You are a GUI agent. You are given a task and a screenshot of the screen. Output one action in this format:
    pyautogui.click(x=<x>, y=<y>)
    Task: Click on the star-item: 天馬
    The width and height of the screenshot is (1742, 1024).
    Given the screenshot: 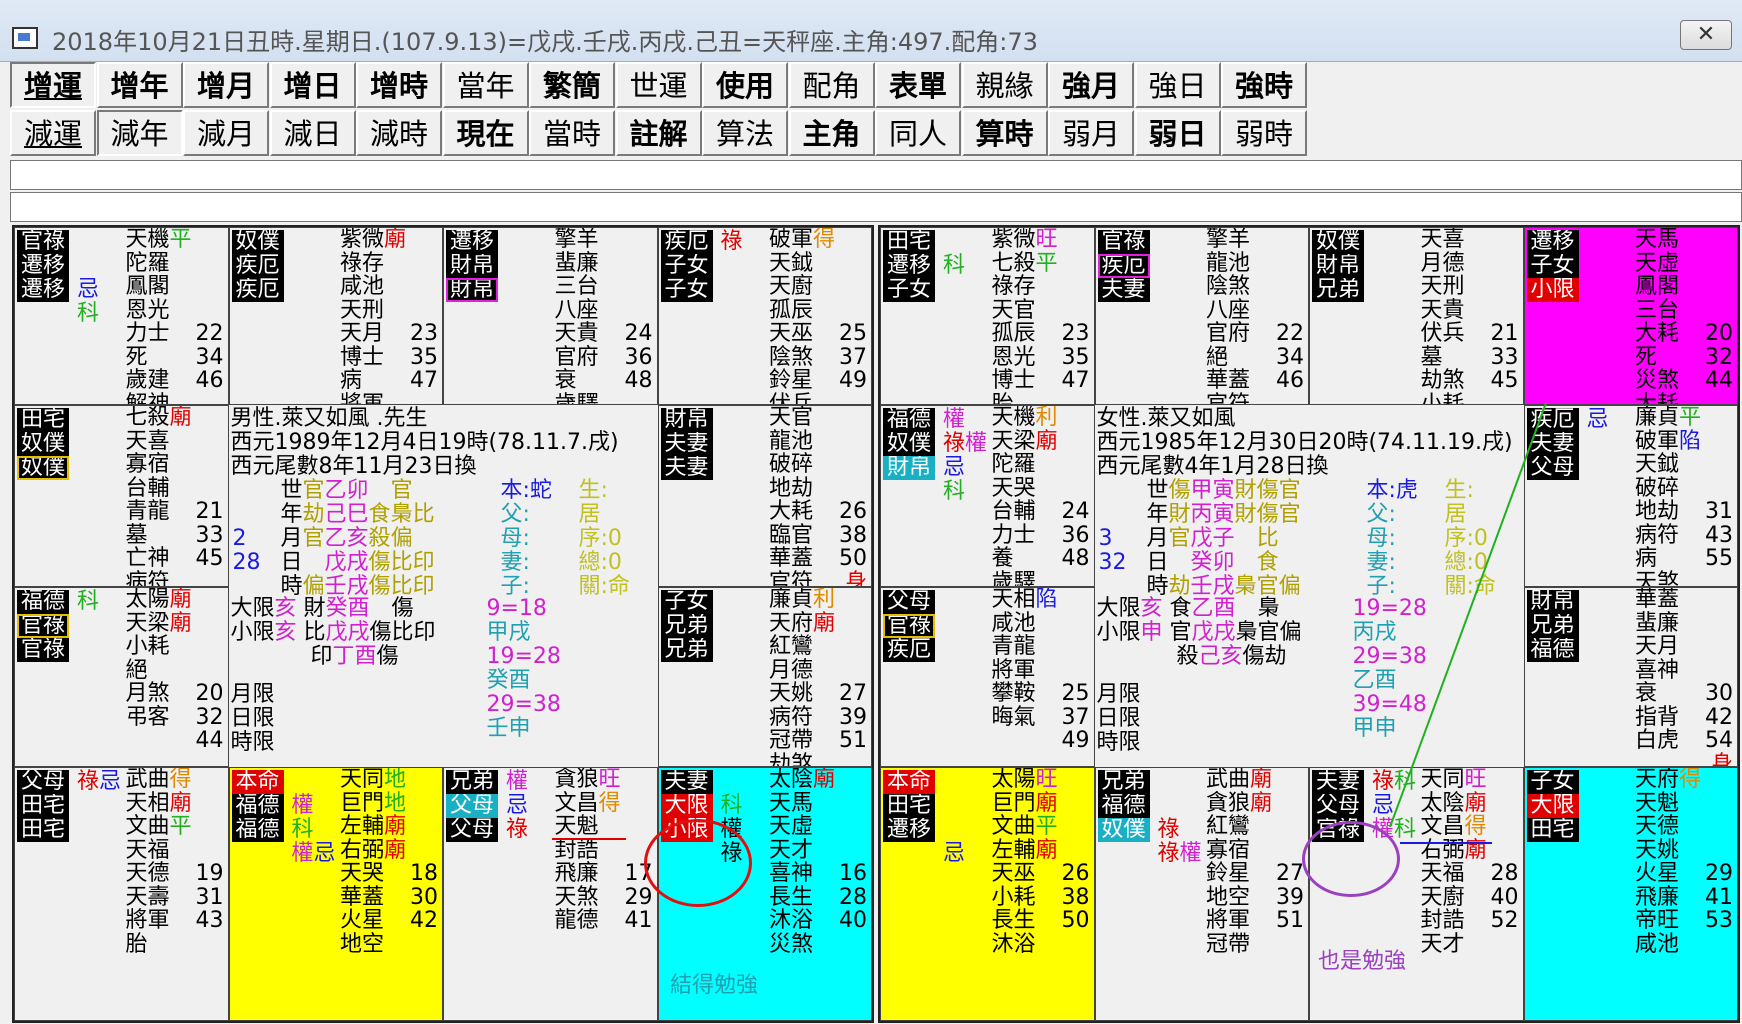 What is the action you would take?
    pyautogui.click(x=1684, y=240)
    